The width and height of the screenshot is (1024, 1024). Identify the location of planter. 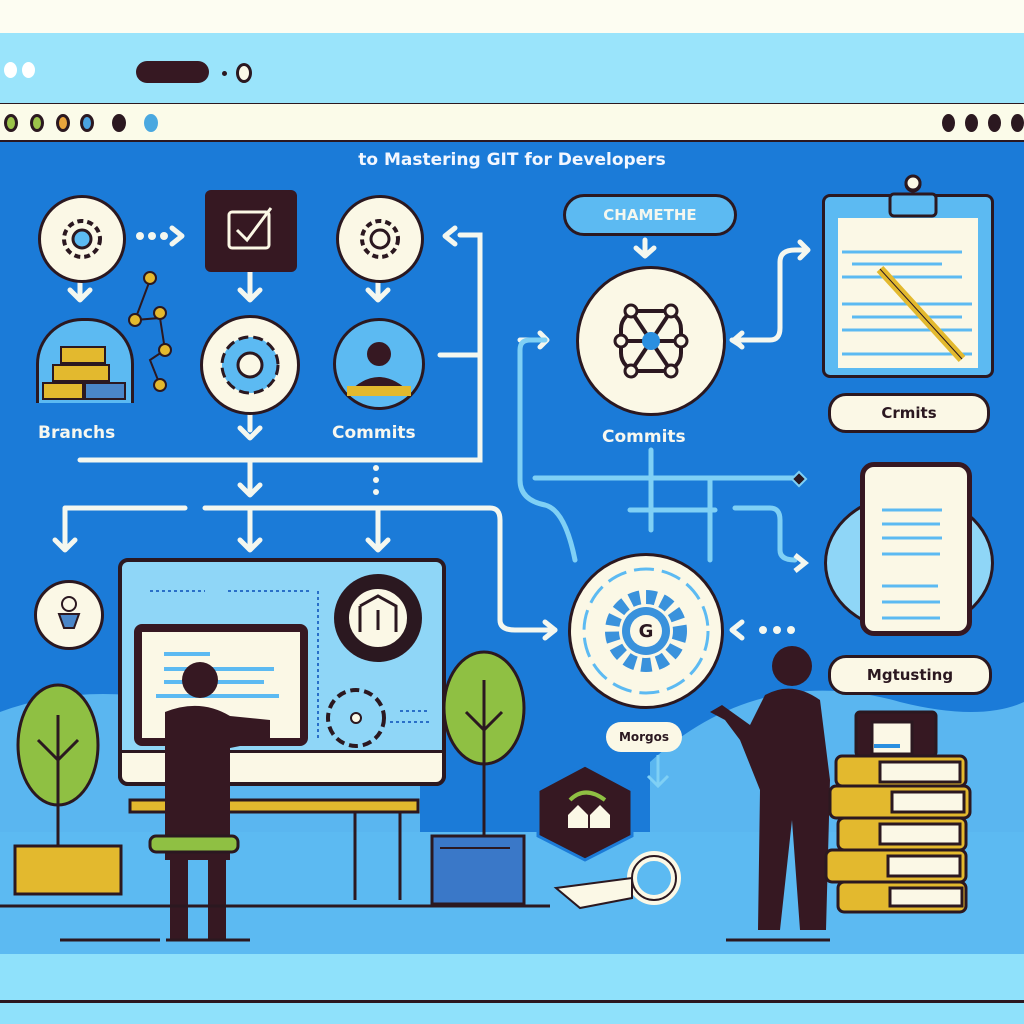
(68, 870).